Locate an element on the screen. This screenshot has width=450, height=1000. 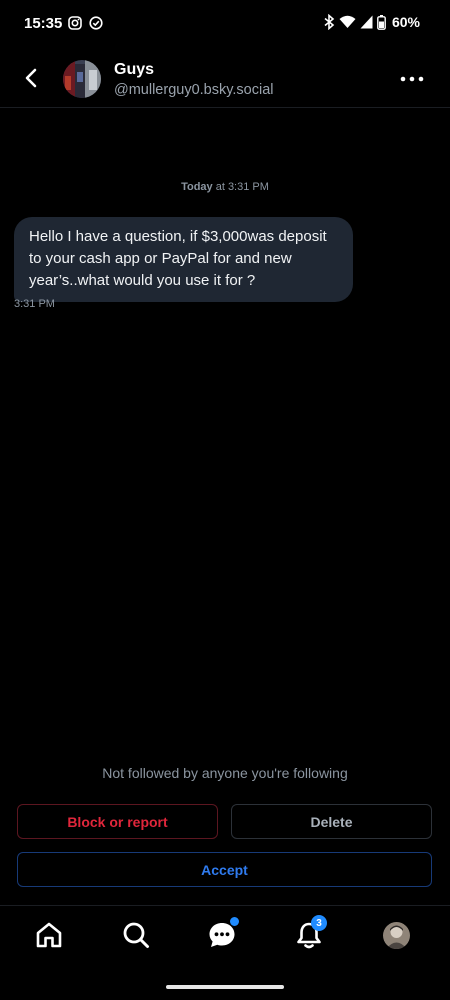
check-circle-icon is located at coordinates (96, 23).